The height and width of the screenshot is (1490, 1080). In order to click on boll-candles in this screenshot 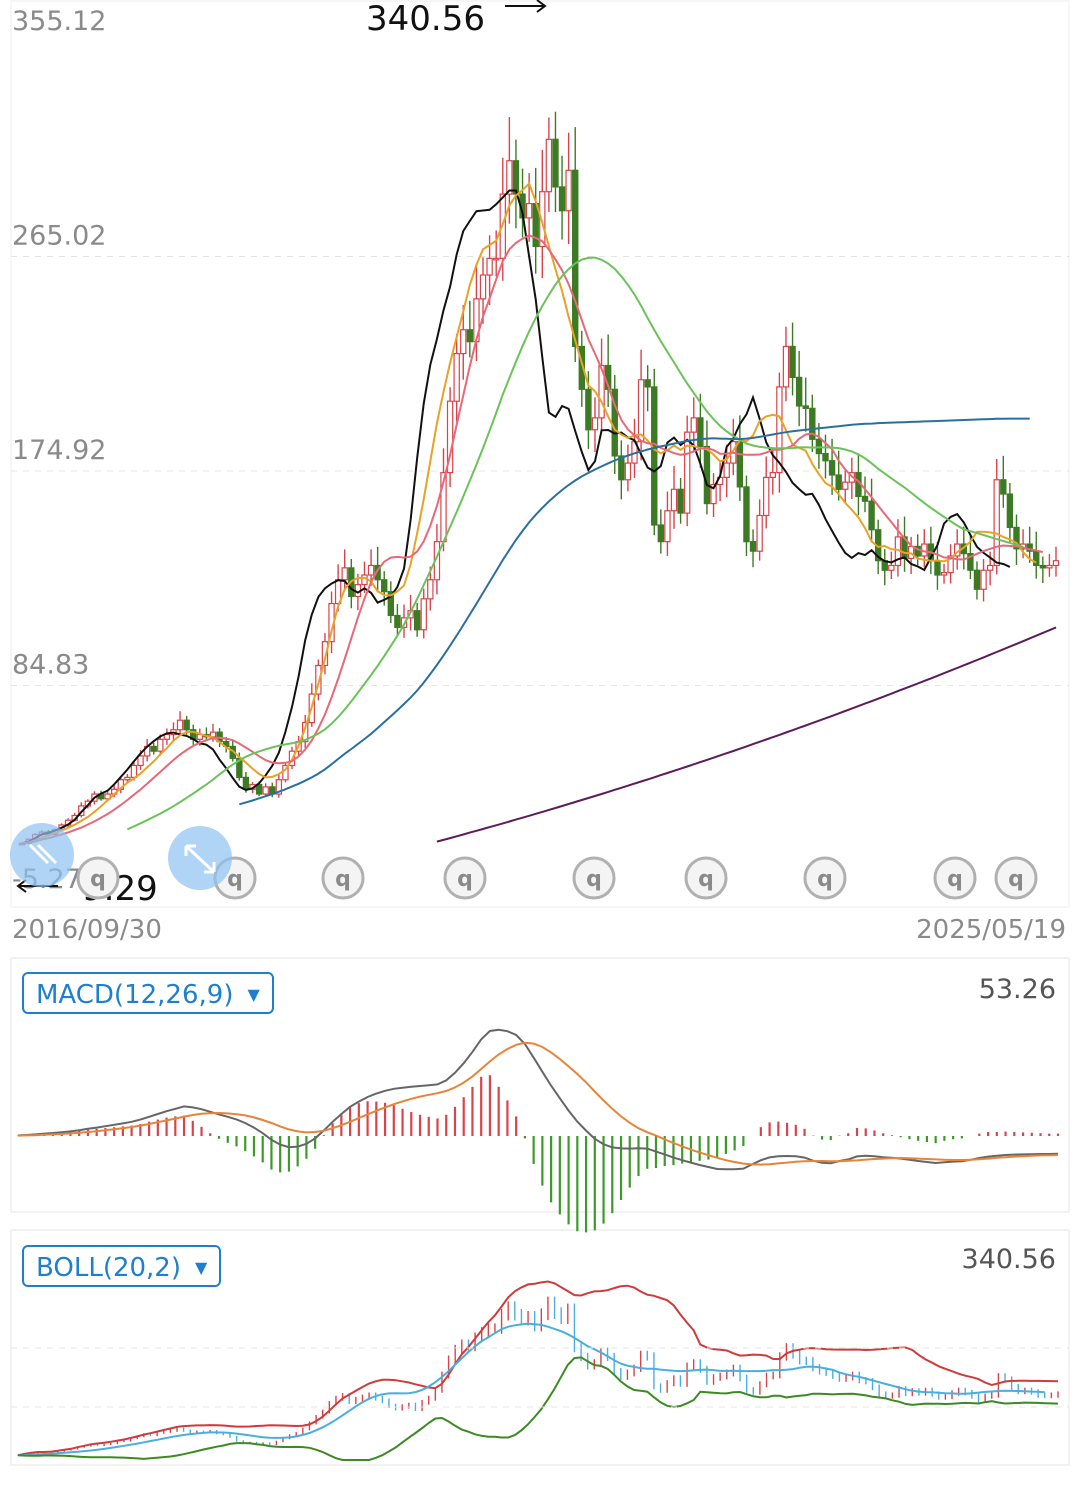, I will do `click(538, 1376)`.